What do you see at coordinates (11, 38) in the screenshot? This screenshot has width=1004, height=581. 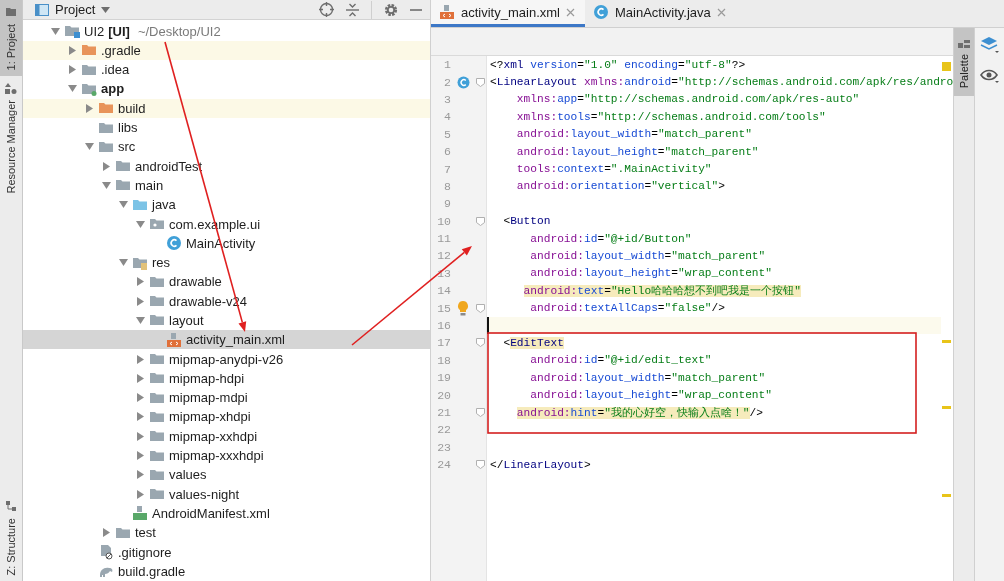 I see `side-tab: 1: Project` at bounding box center [11, 38].